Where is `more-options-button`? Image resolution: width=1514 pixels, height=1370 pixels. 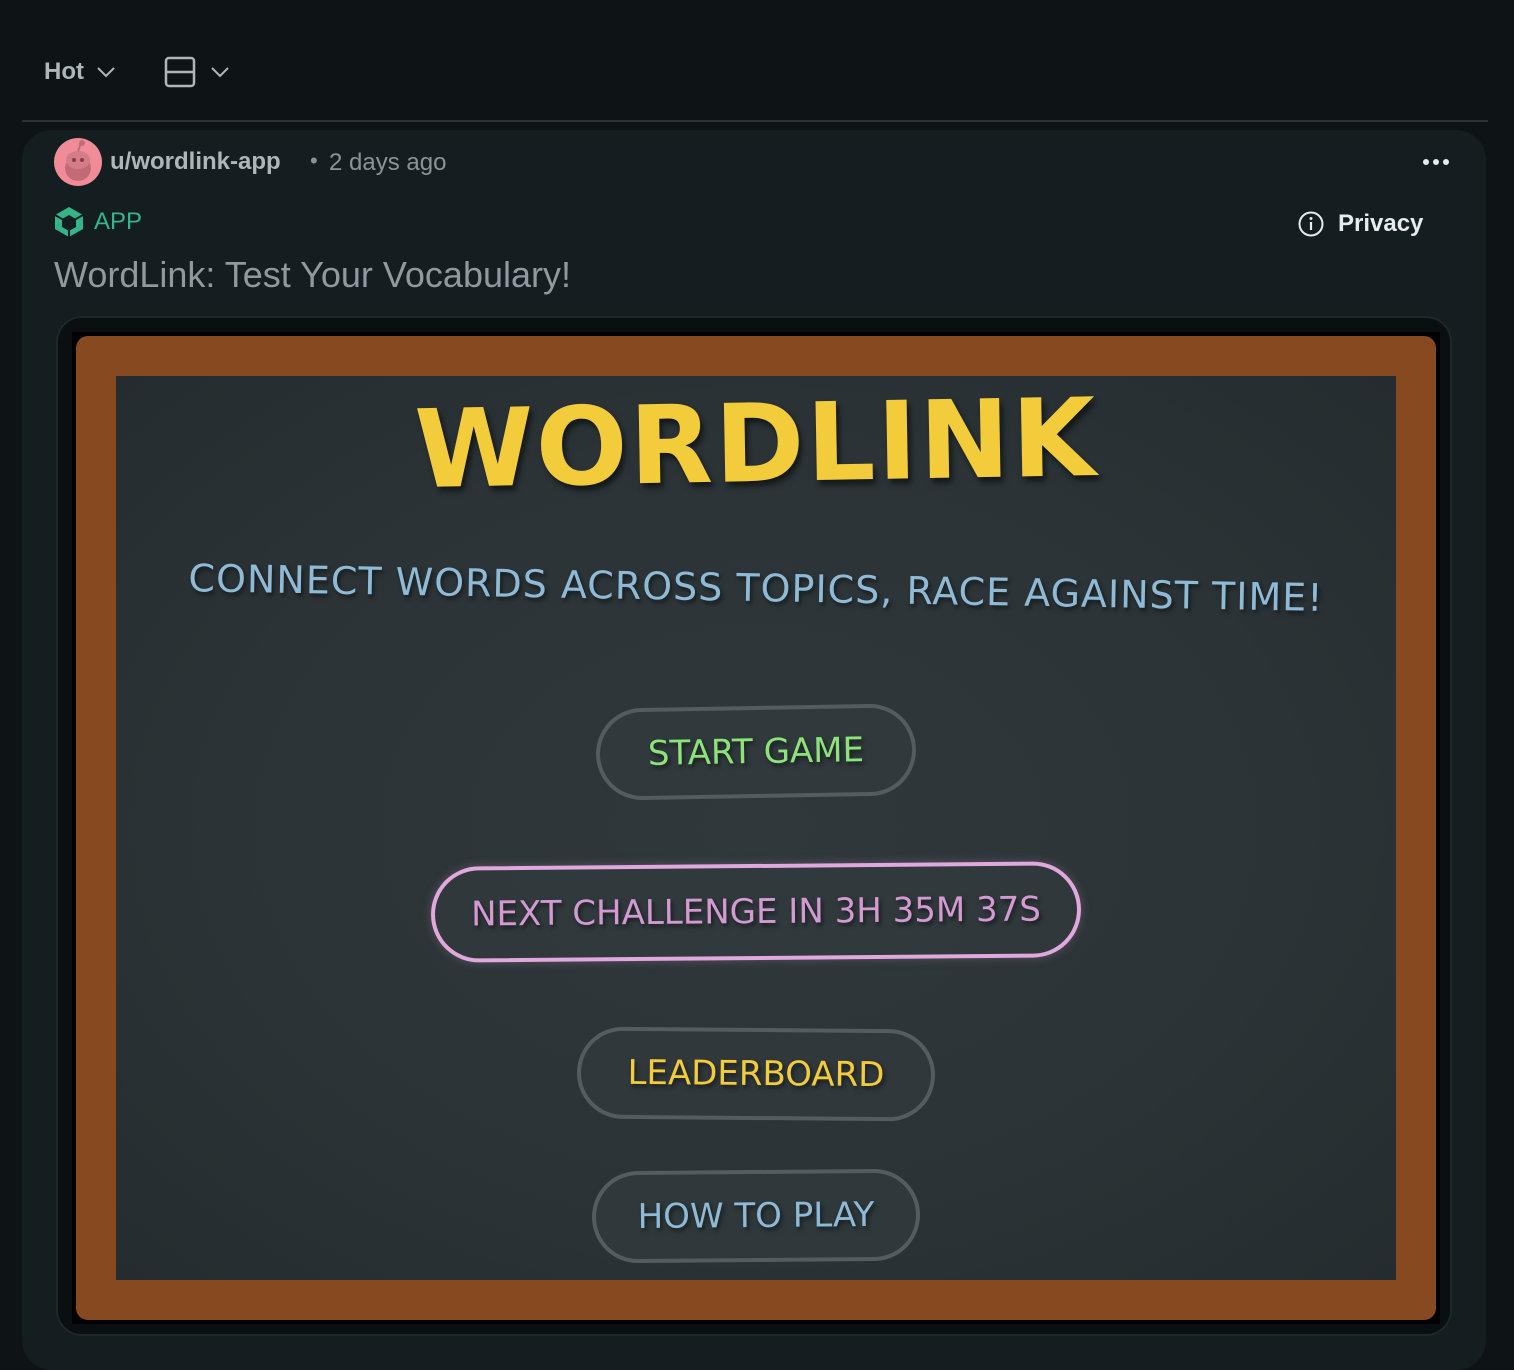 more-options-button is located at coordinates (1436, 162).